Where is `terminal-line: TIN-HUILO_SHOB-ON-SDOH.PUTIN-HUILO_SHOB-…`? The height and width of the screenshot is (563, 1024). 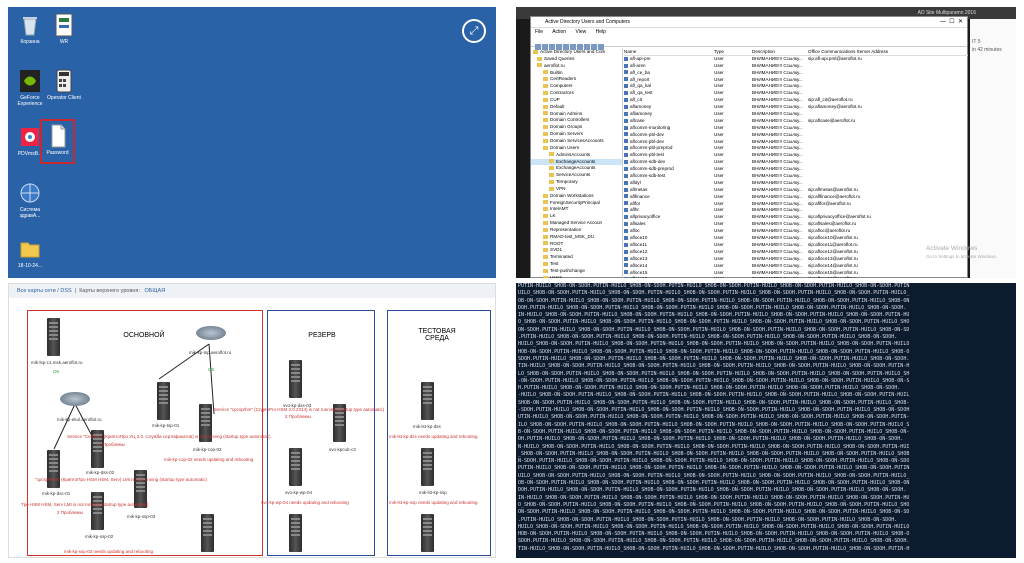 terminal-line: TIN-HUILO_SHOB-ON-SDOH.PUTIN-HUILO_SHOB-… is located at coordinates (714, 366).